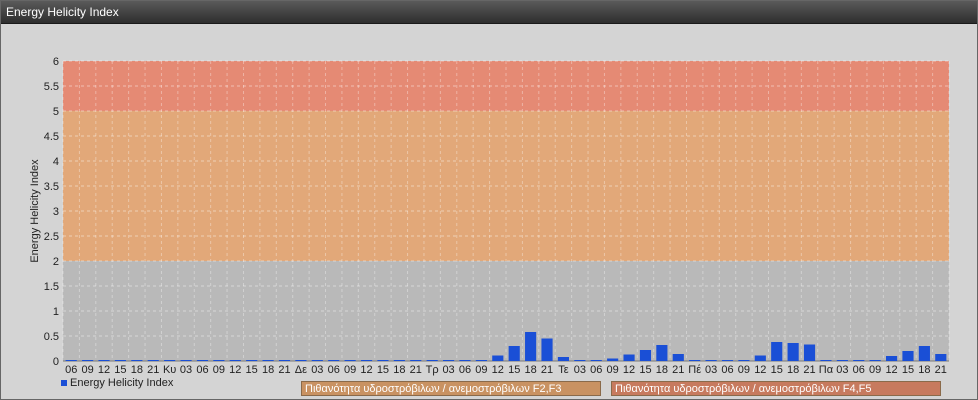 The width and height of the screenshot is (978, 400). Describe the element at coordinates (695, 360) in the screenshot. I see `bar-Πέ` at that location.